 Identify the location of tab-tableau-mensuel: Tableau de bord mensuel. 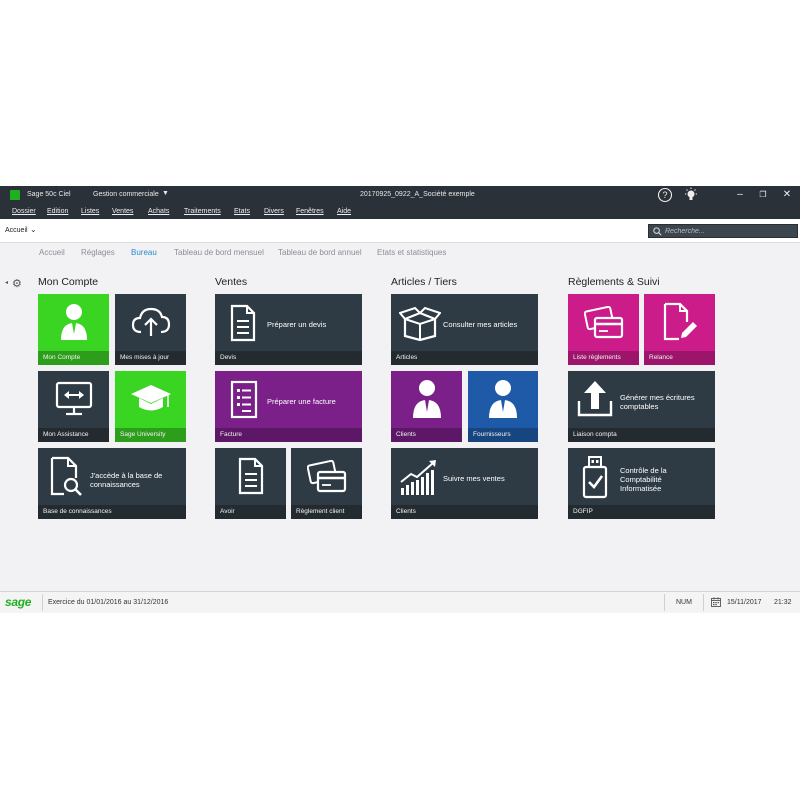
(219, 252).